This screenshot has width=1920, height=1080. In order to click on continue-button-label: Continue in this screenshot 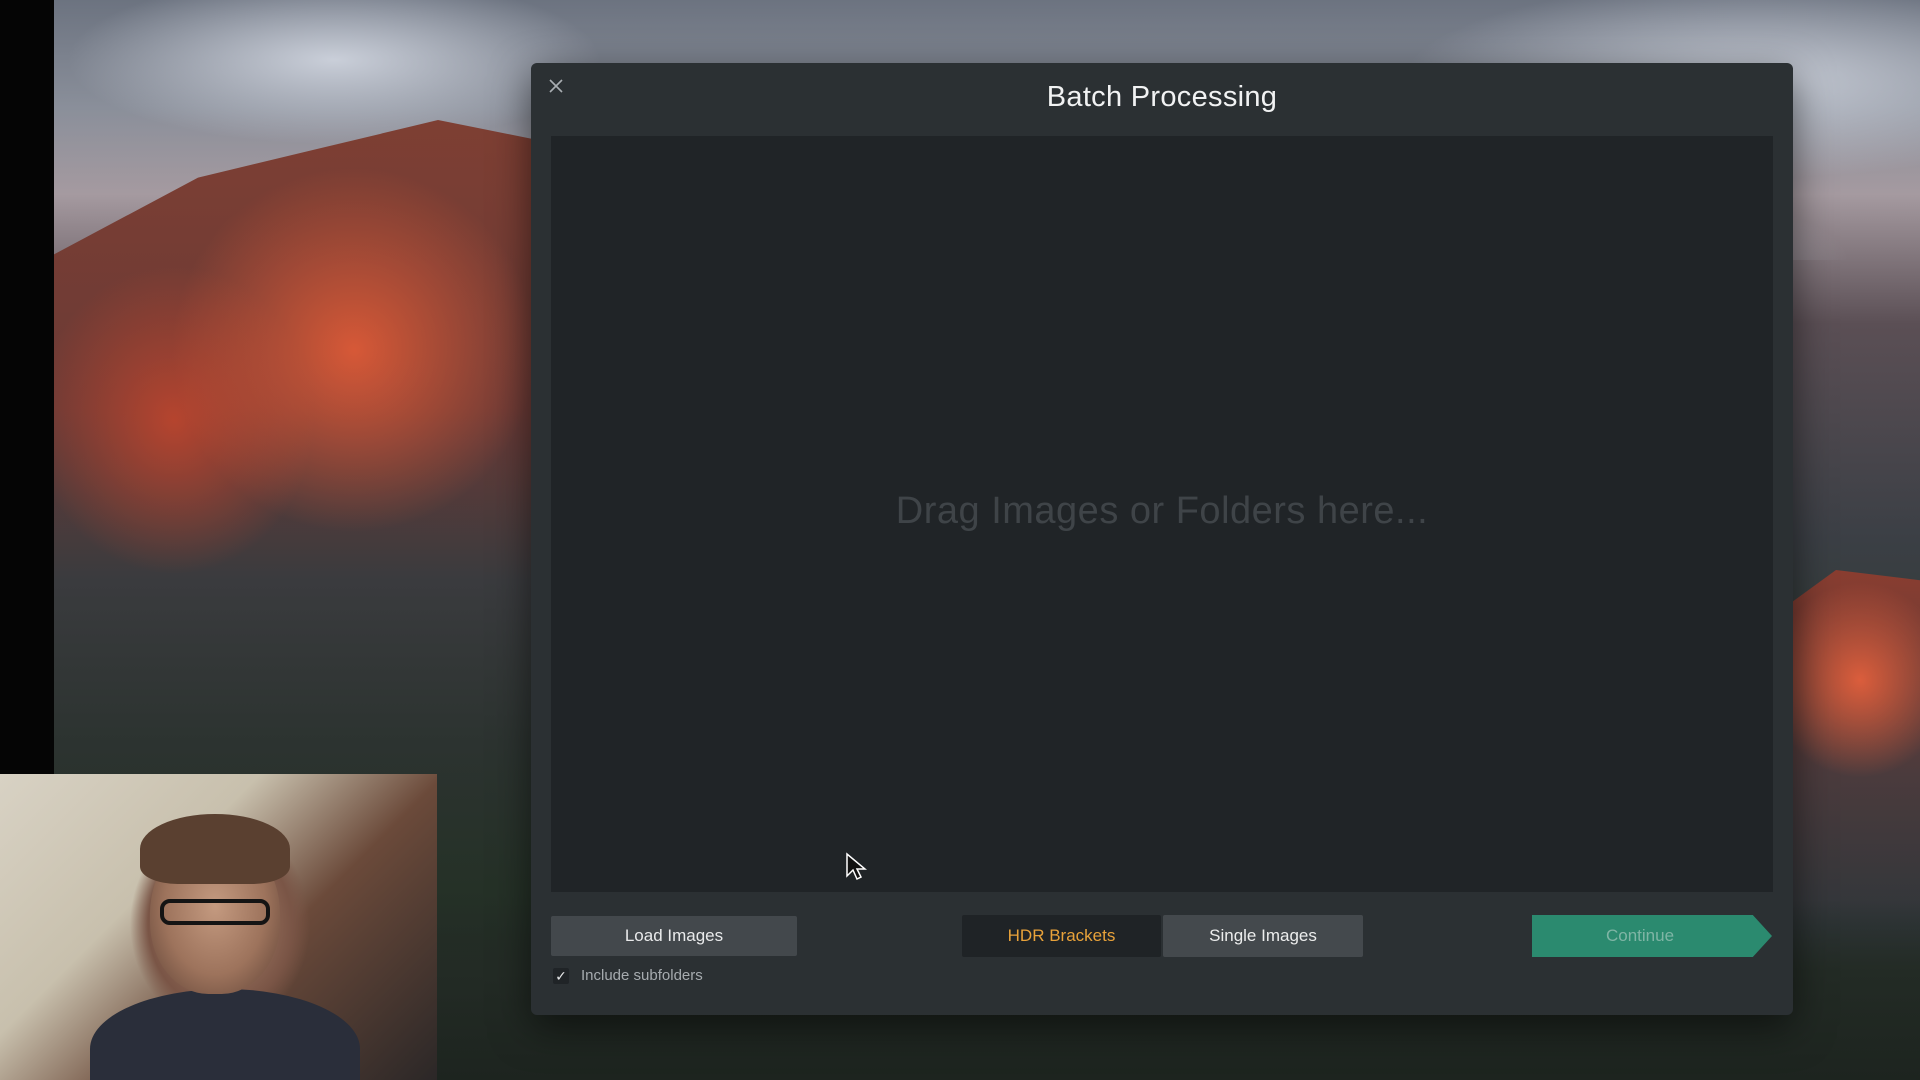, I will do `click(1640, 935)`.